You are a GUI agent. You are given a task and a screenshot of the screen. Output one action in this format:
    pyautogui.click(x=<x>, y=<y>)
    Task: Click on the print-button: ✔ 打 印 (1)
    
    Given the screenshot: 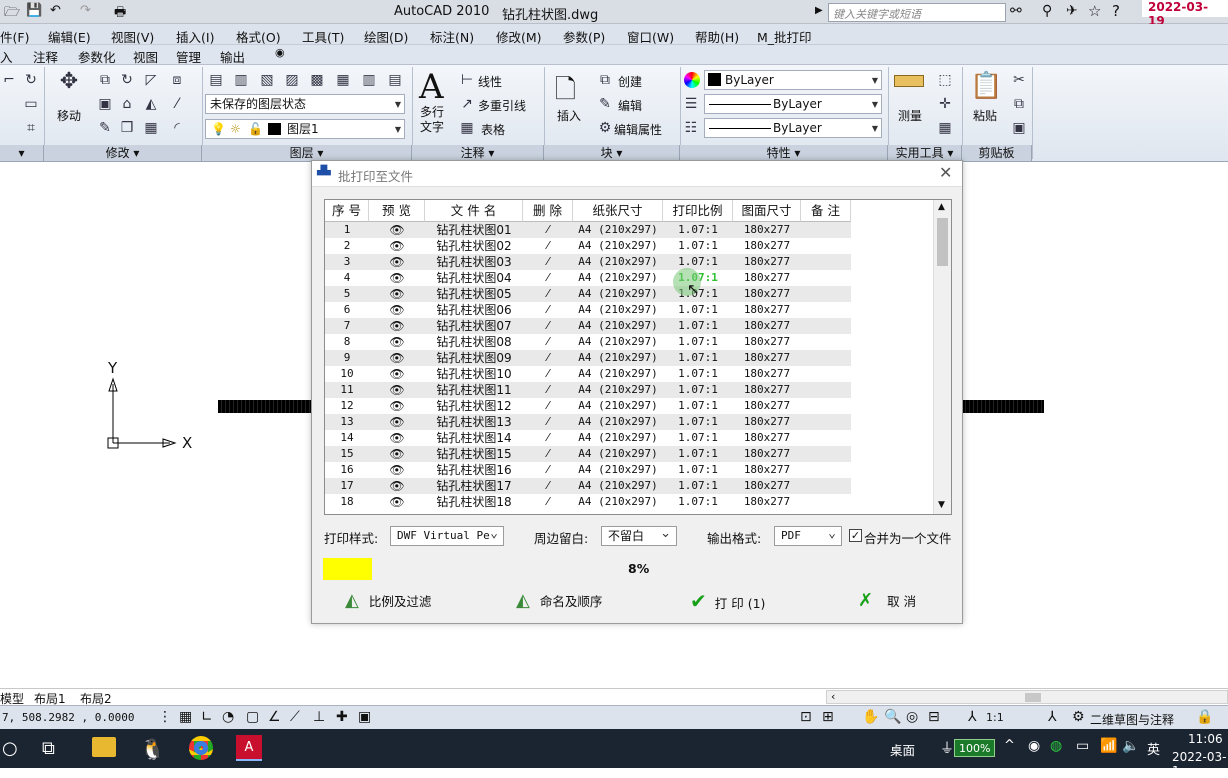 What is the action you would take?
    pyautogui.click(x=727, y=601)
    